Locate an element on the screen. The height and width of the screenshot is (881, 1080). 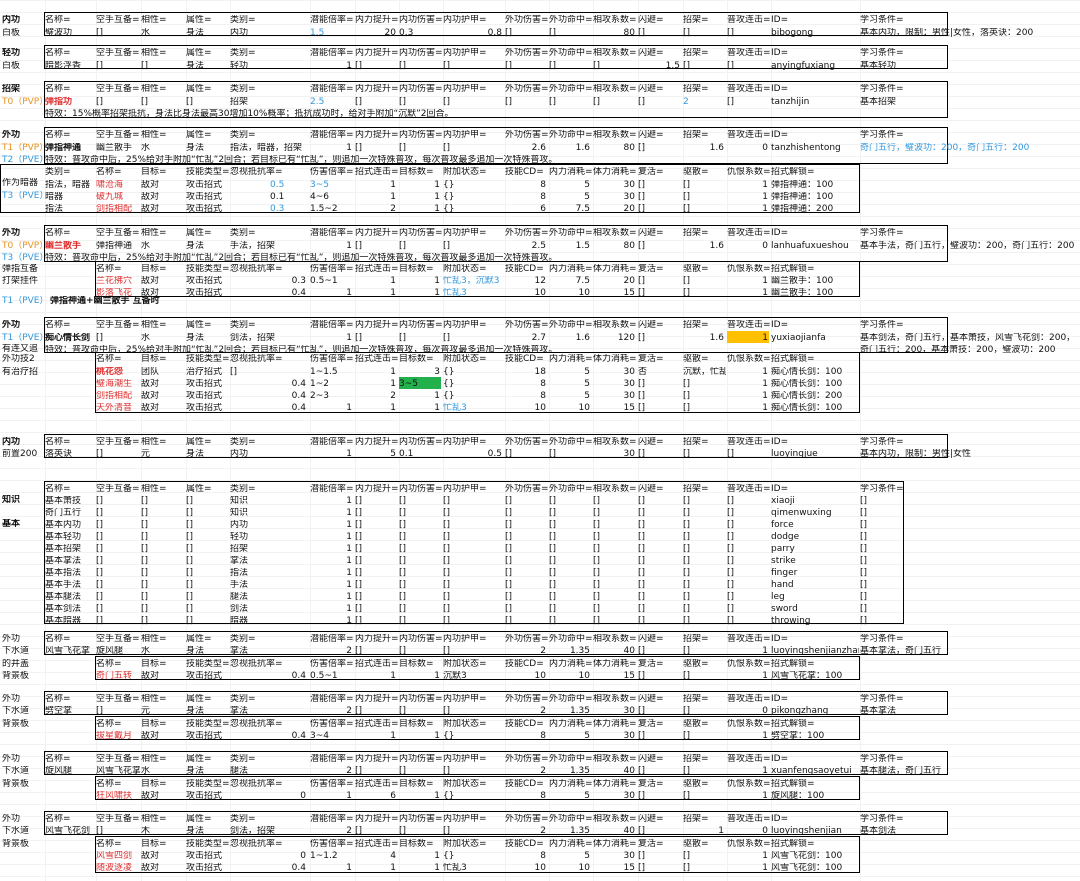
cell-f27: 的井盖 is located at coordinates (23, 664).